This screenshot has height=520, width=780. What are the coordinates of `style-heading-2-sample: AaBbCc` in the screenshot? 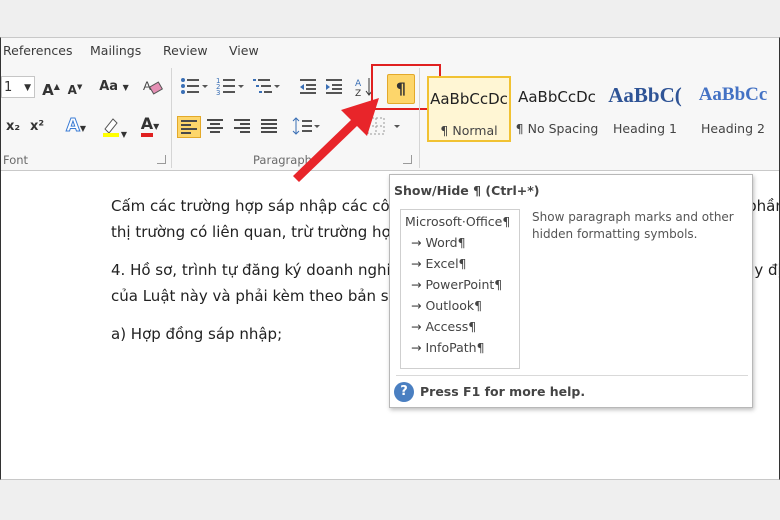 It's located at (733, 94).